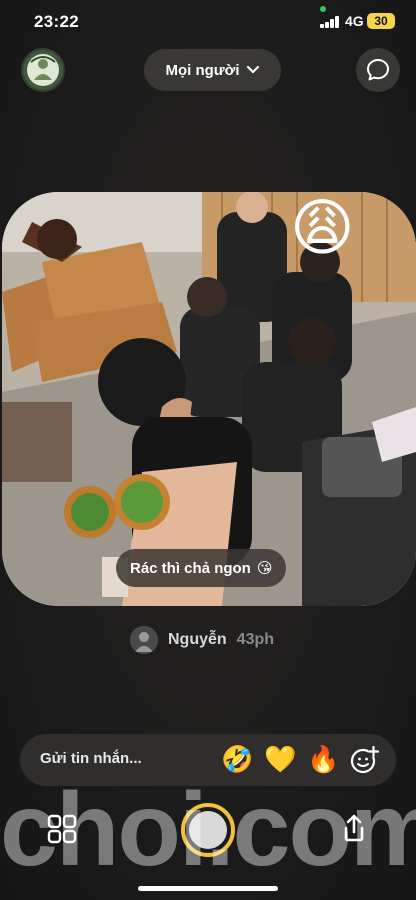 This screenshot has width=416, height=900. Describe the element at coordinates (322, 228) in the screenshot. I see `overlay-emoji: 😩` at that location.